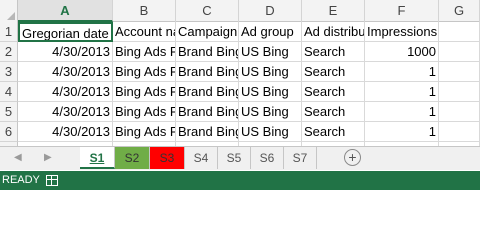 The height and width of the screenshot is (241, 480). Describe the element at coordinates (402, 112) in the screenshot. I see `cell-f5: 1` at that location.